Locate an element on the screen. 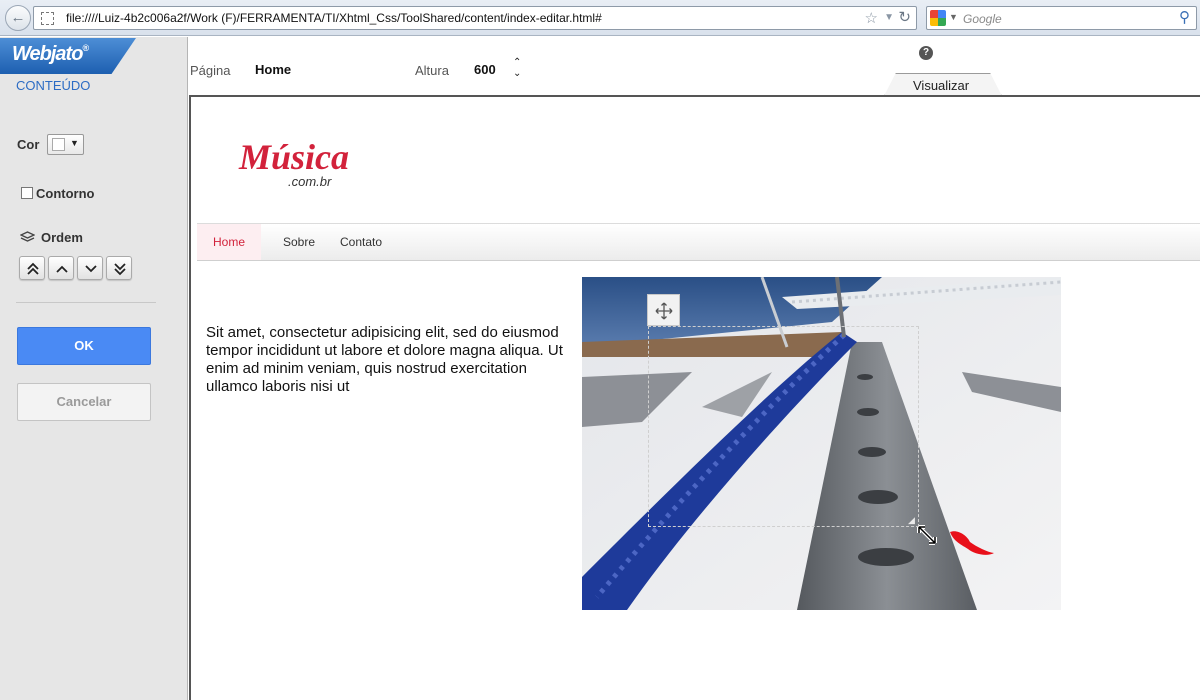 The image size is (1200, 700). site-identity-icon is located at coordinates (47, 18).